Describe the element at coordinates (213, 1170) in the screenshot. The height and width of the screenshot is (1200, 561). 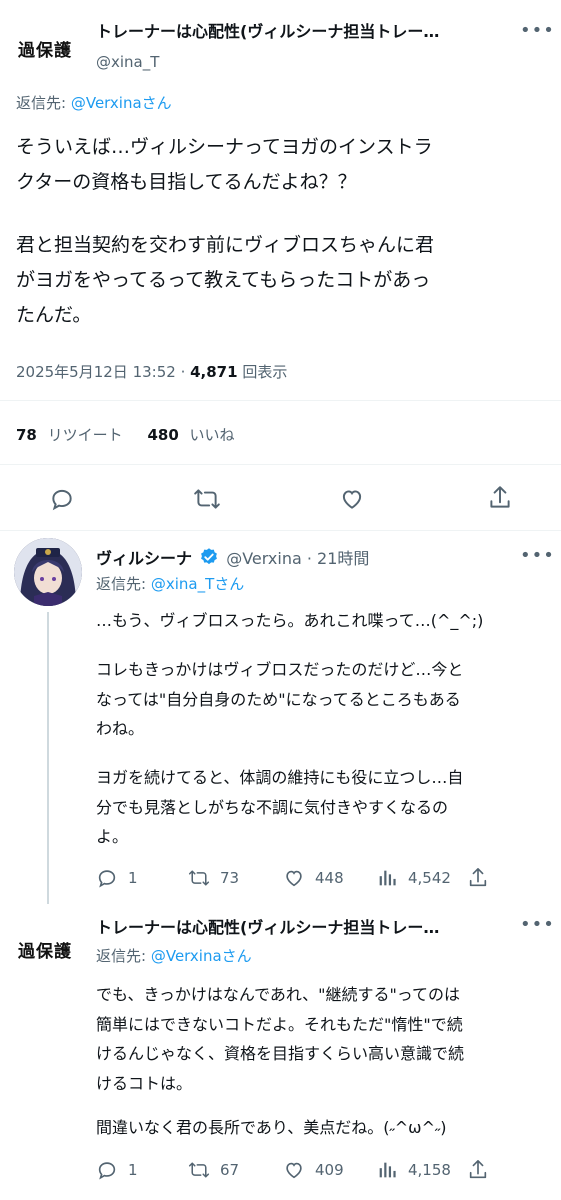
I see `retweet-count-button: 67` at that location.